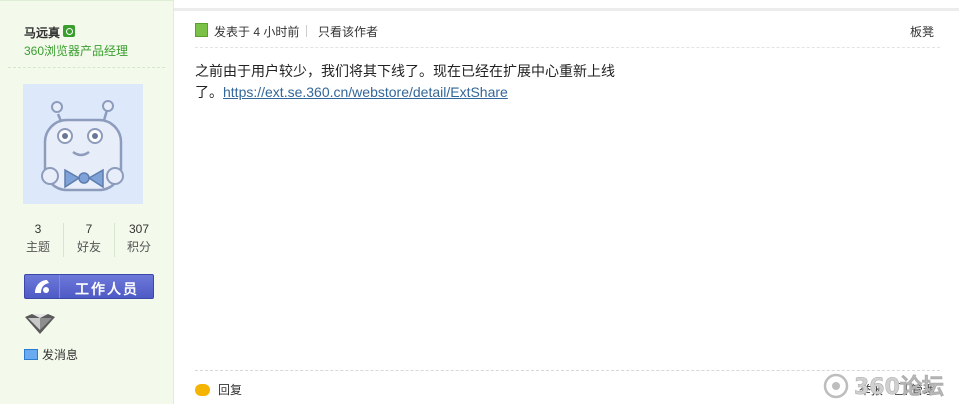 This screenshot has width=959, height=407. Describe the element at coordinates (202, 390) in the screenshot. I see `reply-bubble-icon` at that location.